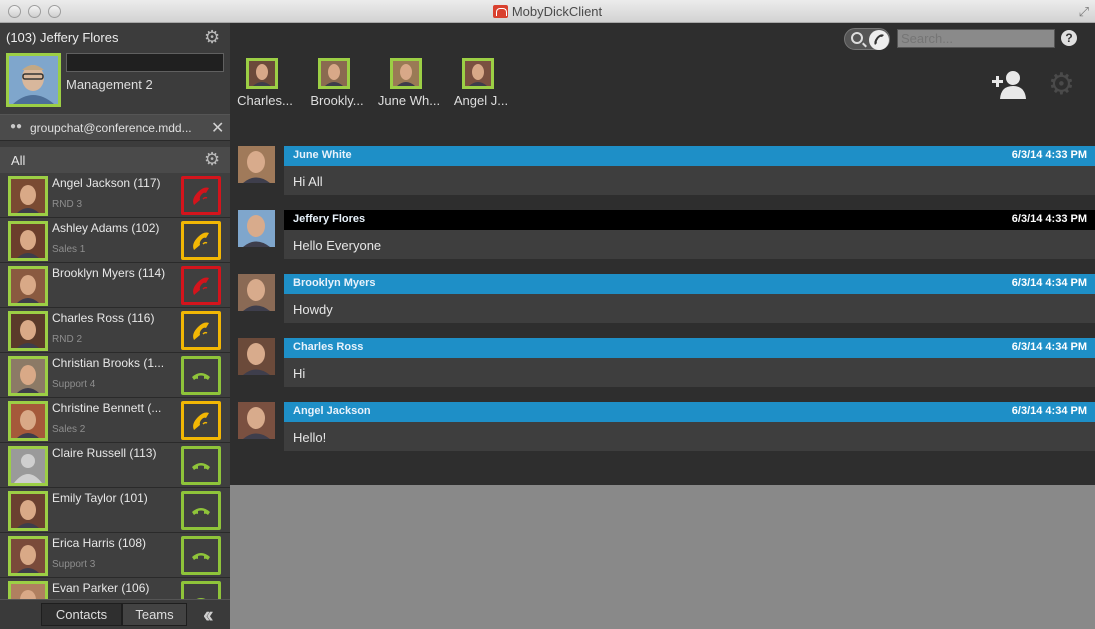 Image resolution: width=1095 pixels, height=629 pixels. I want to click on contact-name: Emily Taylor (101), so click(100, 498).